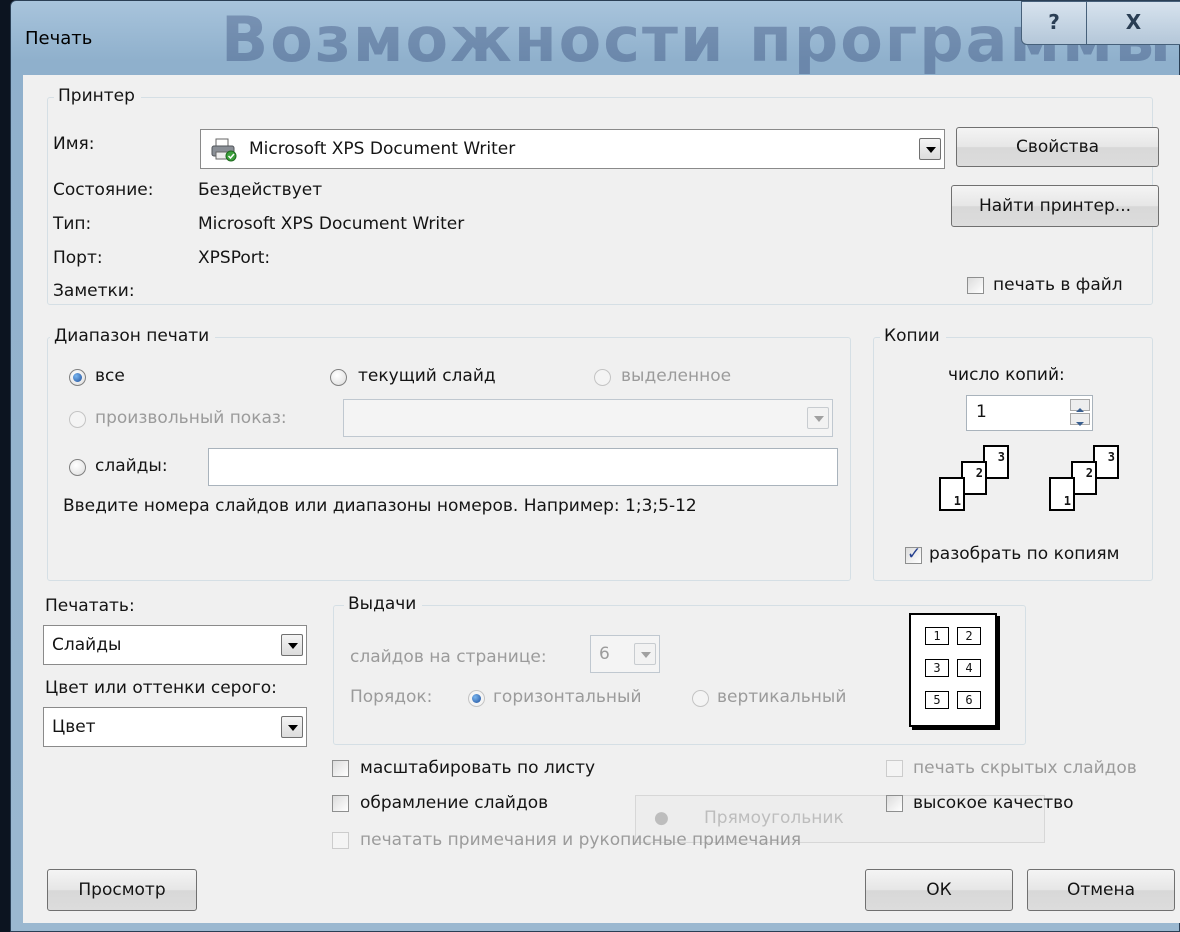 This screenshot has width=1180, height=932. Describe the element at coordinates (567, 697) in the screenshot. I see `order-horizontal-label: горизонтальный` at that location.